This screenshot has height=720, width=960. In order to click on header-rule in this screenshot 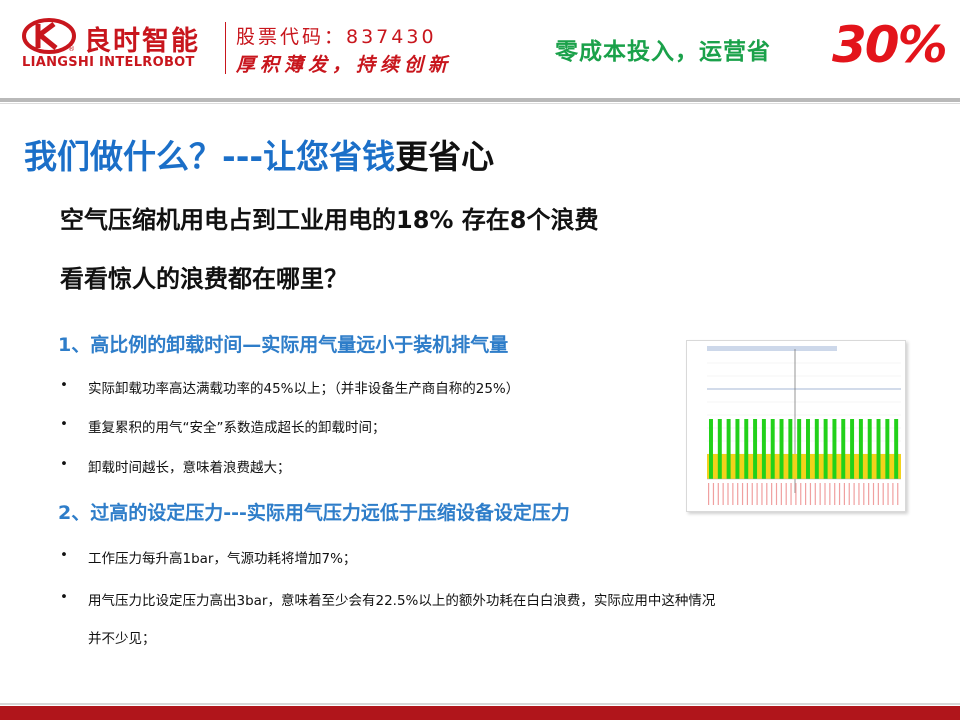, I will do `click(480, 100)`.